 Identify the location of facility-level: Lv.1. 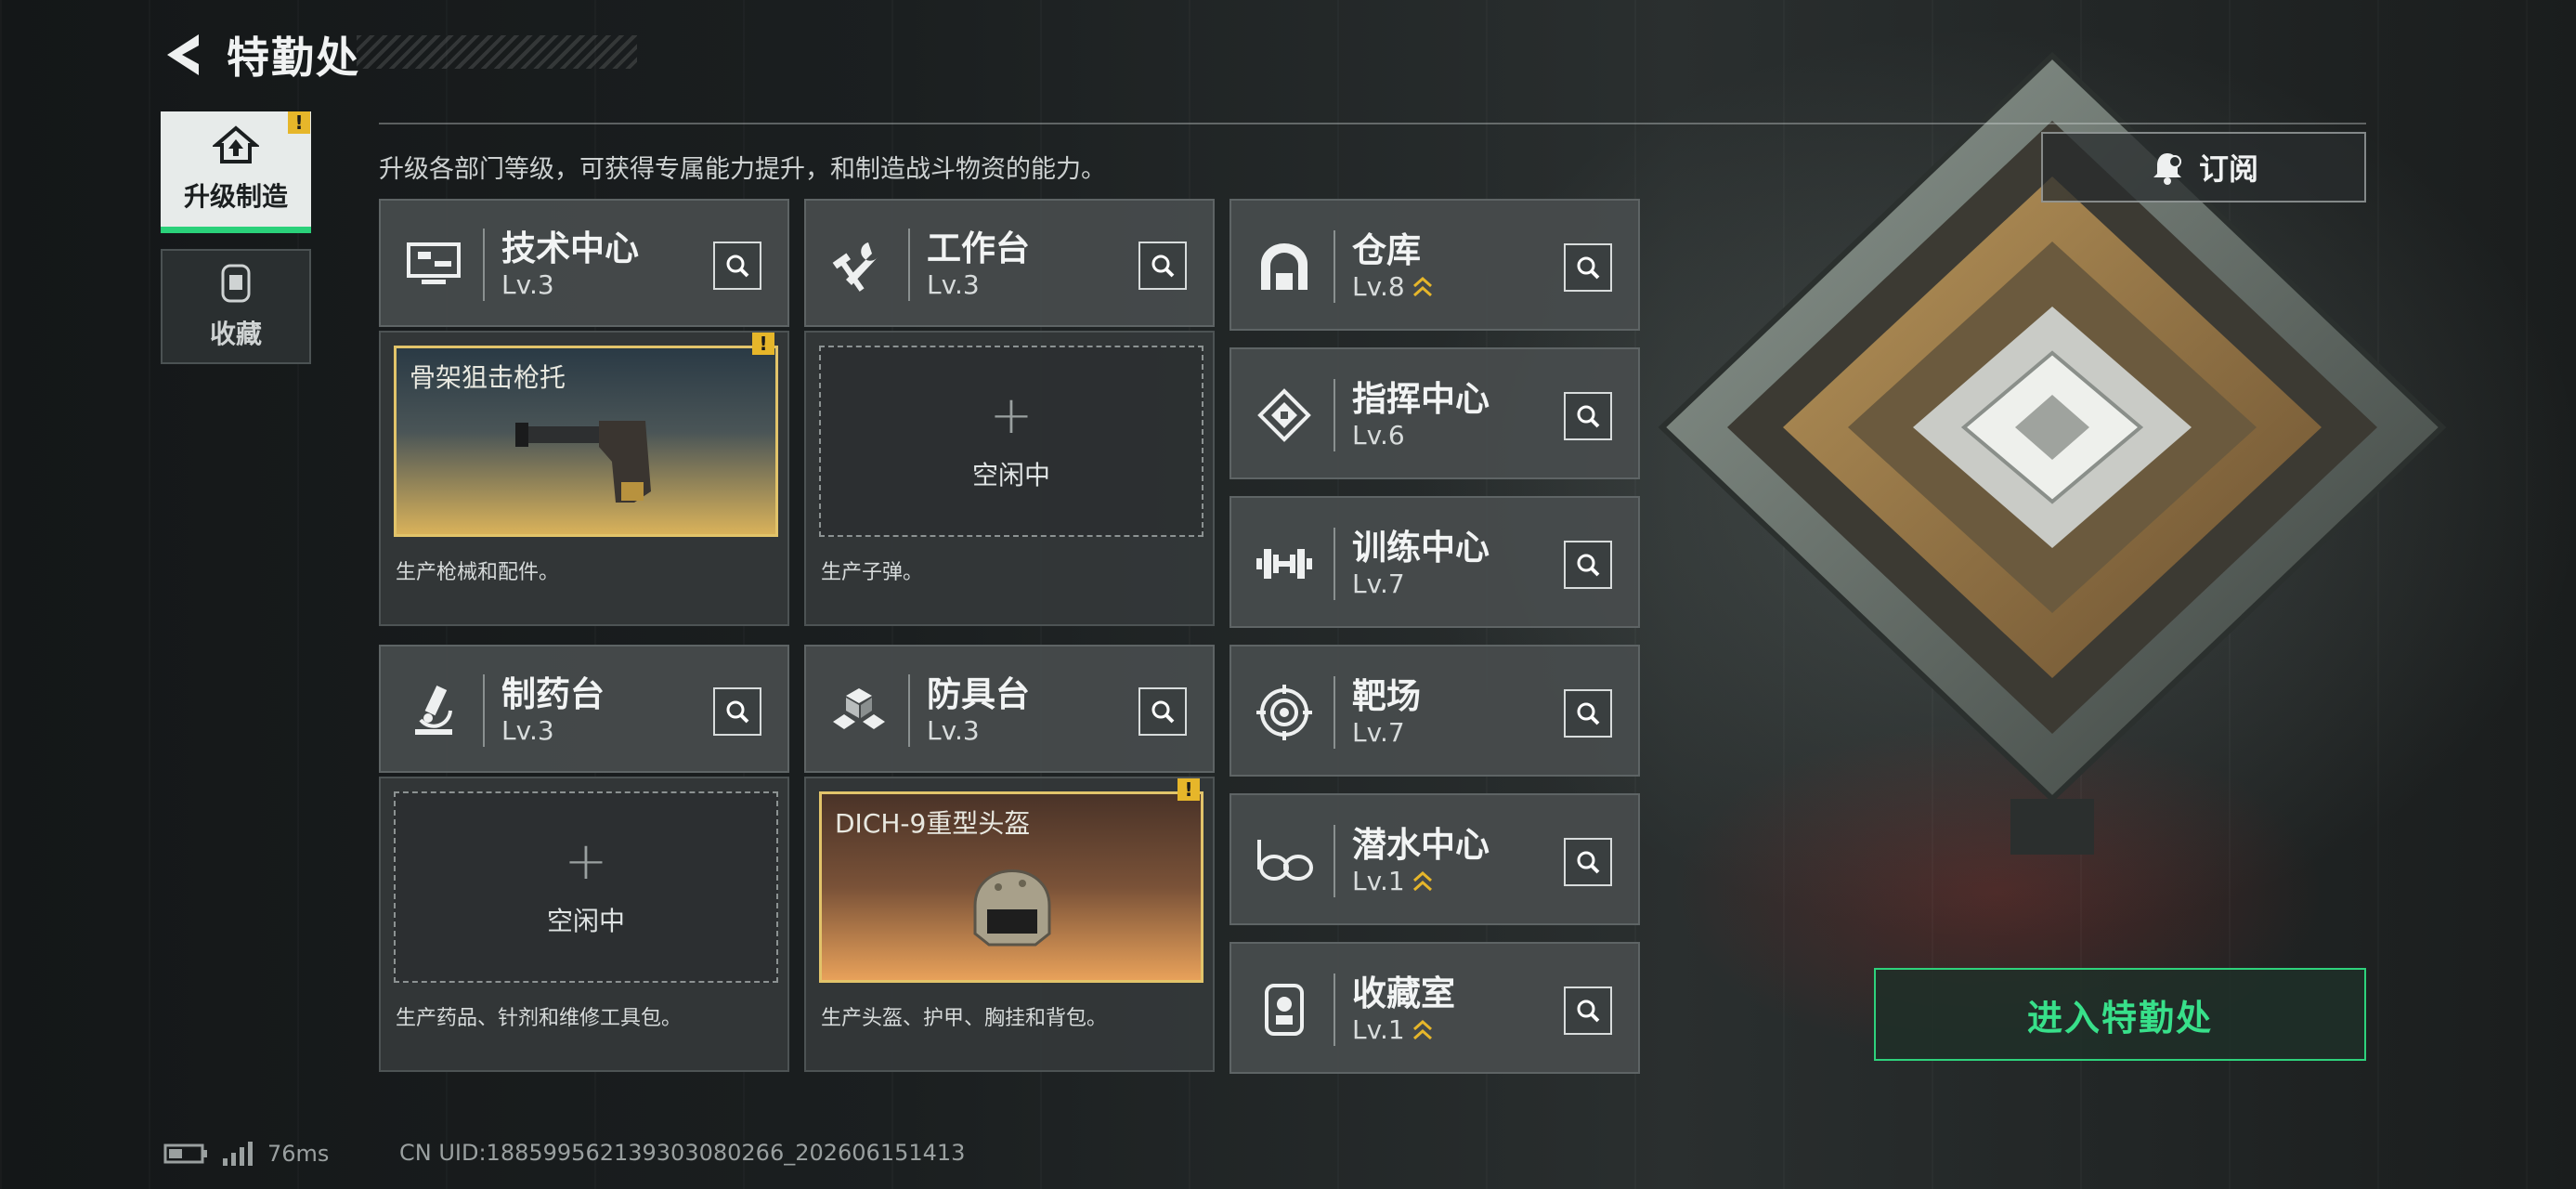
(1378, 880).